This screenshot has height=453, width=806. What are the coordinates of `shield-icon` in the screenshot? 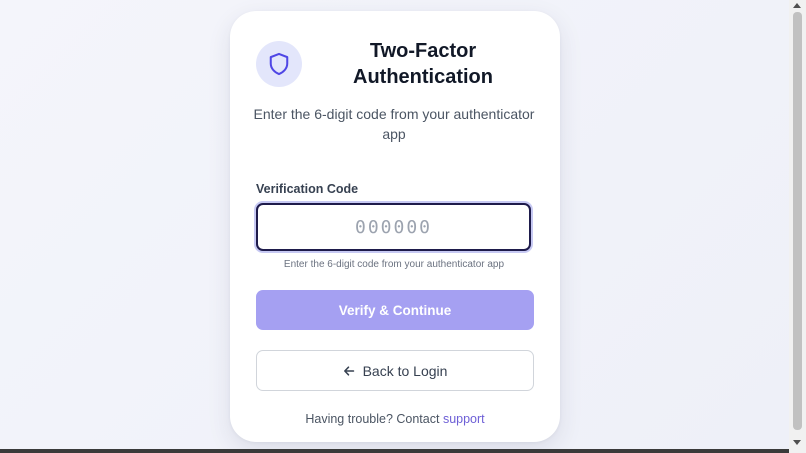 It's located at (279, 64).